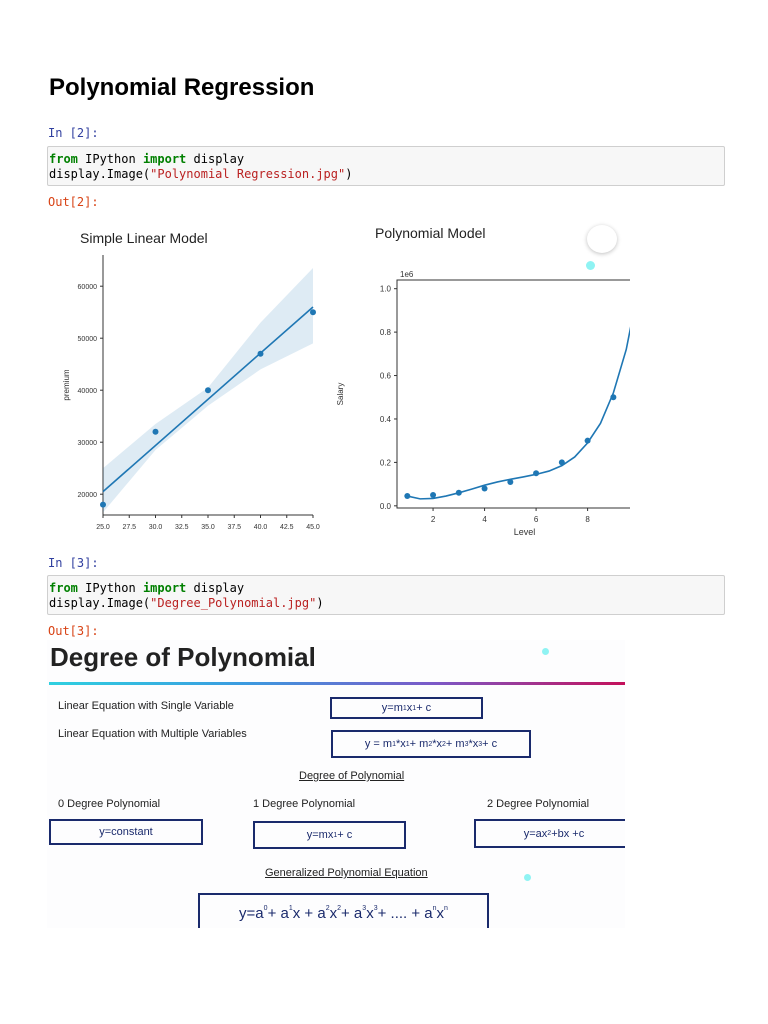 This screenshot has width=768, height=1024. I want to click on chart-title: Polynomial Model, so click(430, 233).